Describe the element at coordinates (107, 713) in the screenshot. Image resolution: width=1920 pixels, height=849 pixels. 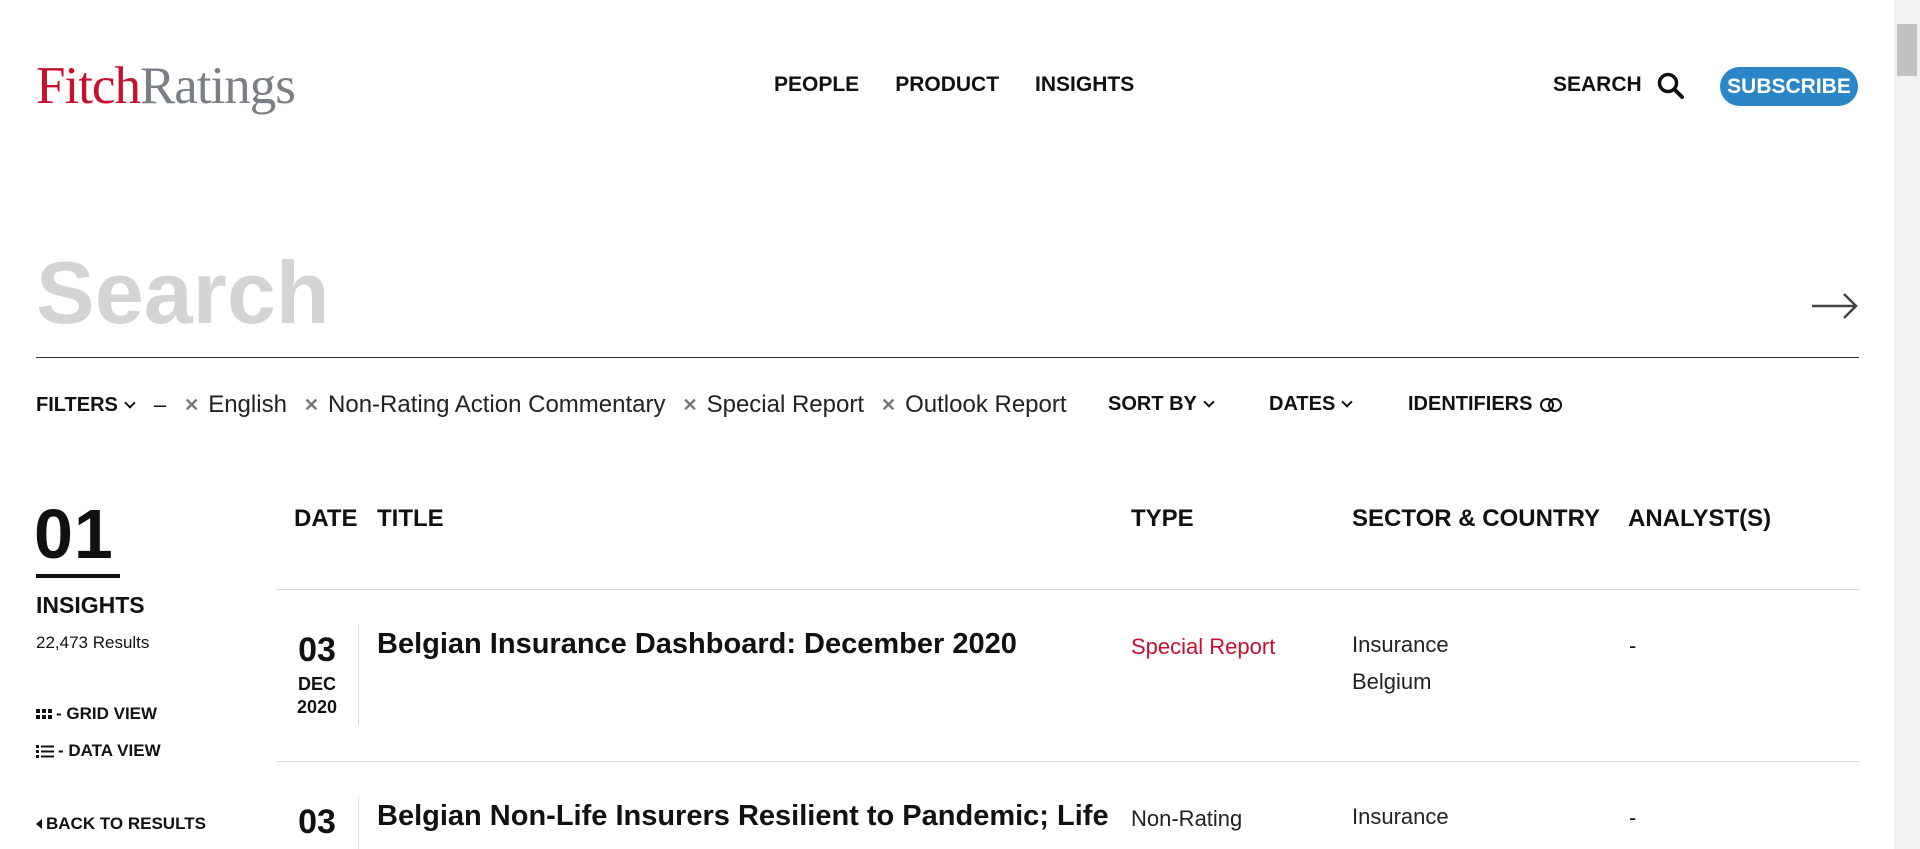
I see `grid-view-label: - GRID VIEW` at that location.